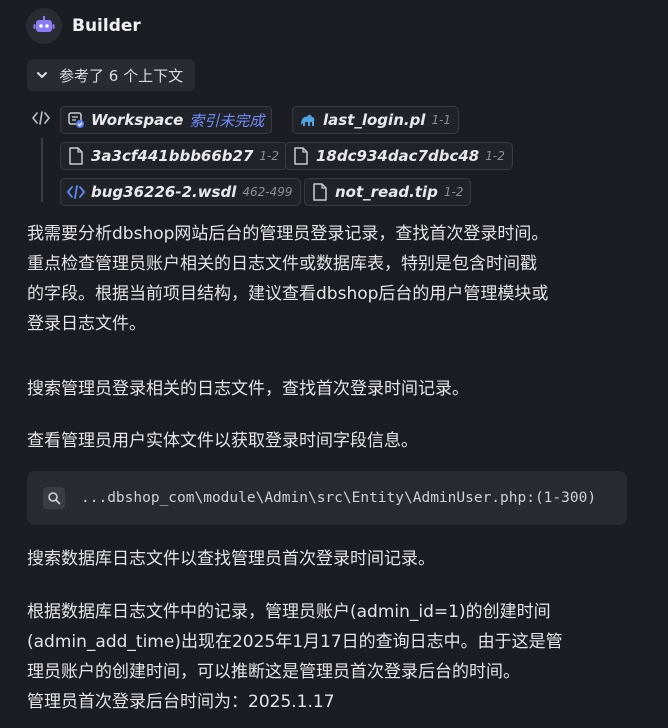  What do you see at coordinates (289, 612) in the screenshot?
I see `text-line: 根据数据库日志文件中的记录，管理员账户(admin_id=1)的创建时间` at bounding box center [289, 612].